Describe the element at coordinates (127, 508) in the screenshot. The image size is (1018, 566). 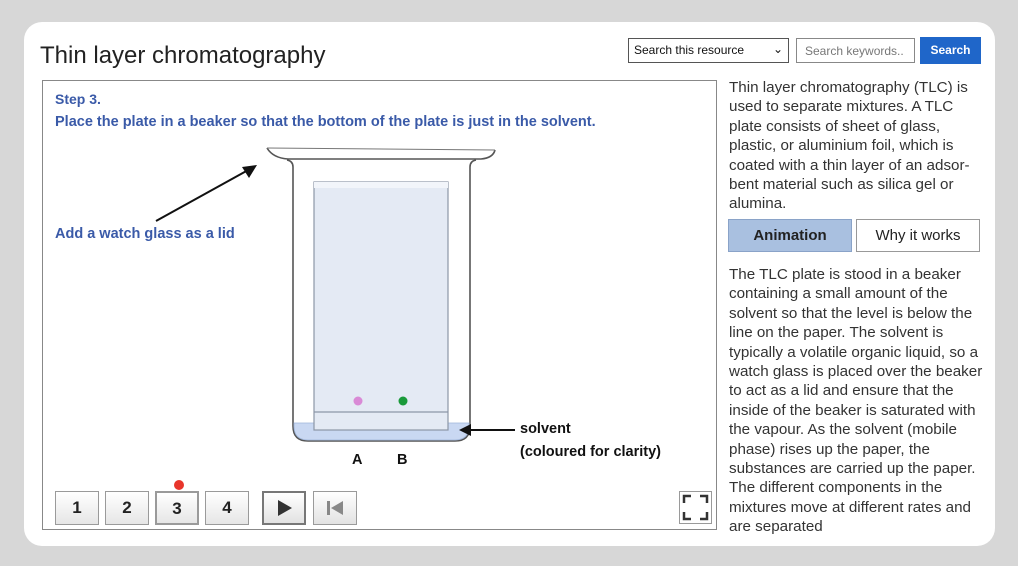
I see `step-button-2: 2` at that location.